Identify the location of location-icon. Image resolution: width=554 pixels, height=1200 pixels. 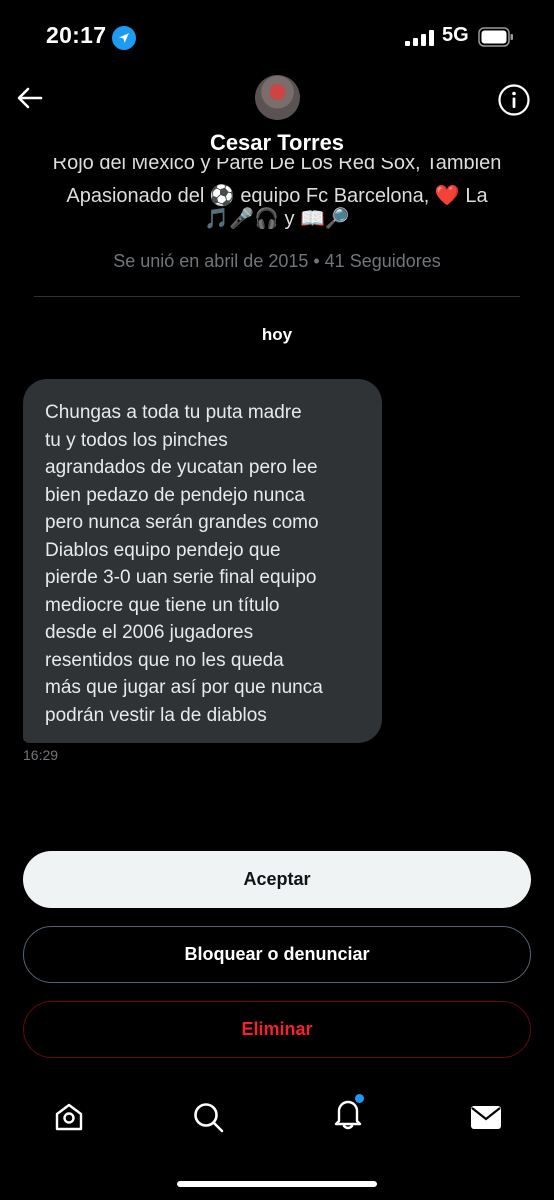
(124, 38).